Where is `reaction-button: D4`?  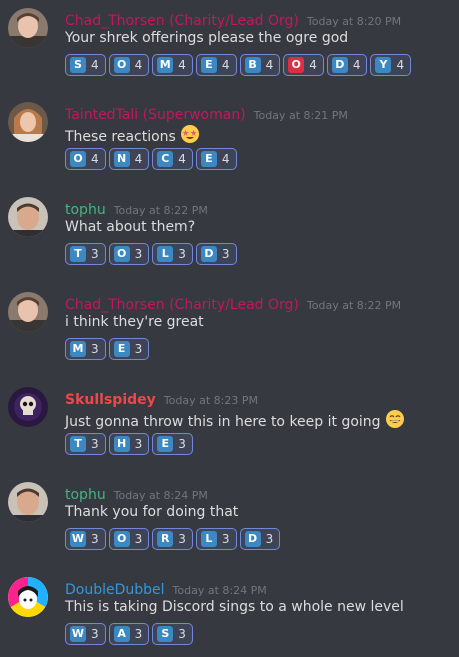 reaction-button: D4 is located at coordinates (347, 65).